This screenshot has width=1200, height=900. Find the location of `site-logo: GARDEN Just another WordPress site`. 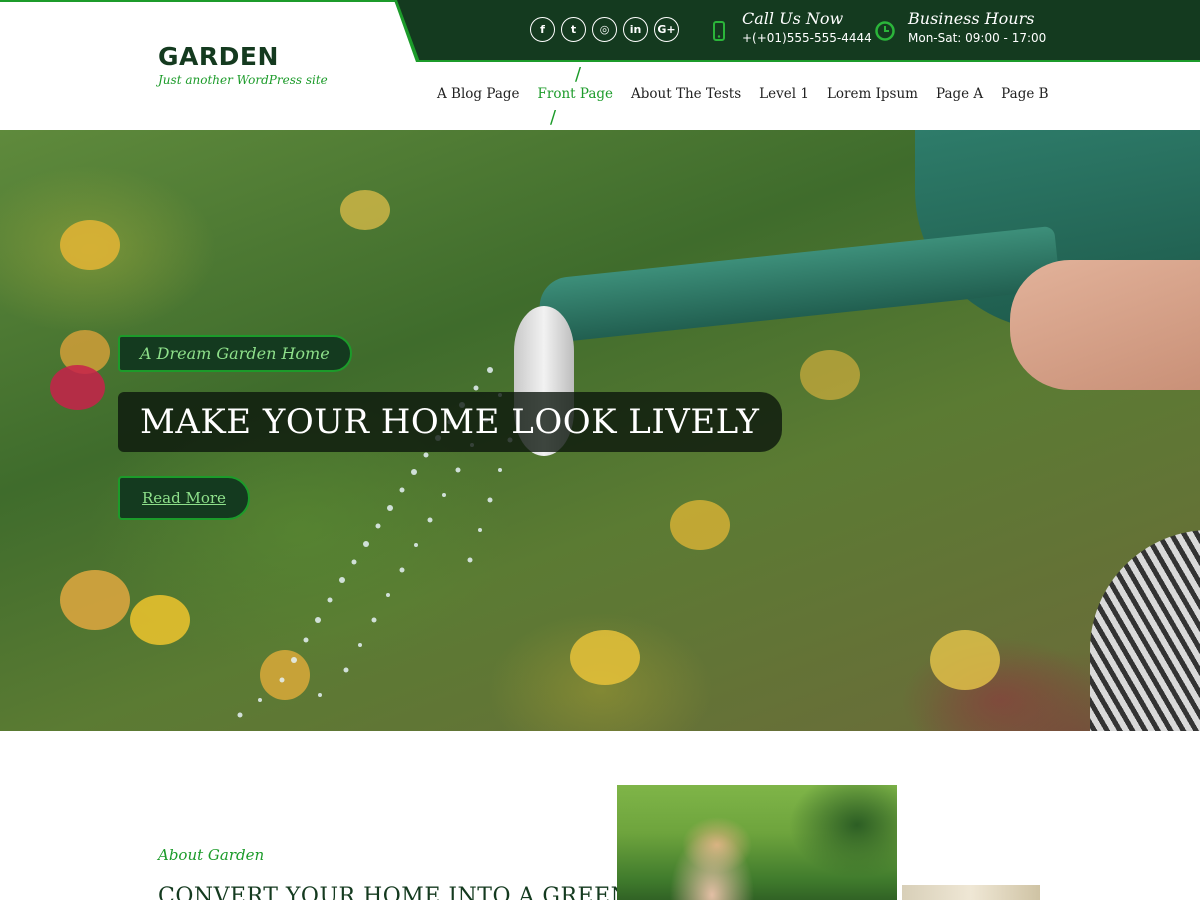

site-logo: GARDEN Just another WordPress site is located at coordinates (243, 64).